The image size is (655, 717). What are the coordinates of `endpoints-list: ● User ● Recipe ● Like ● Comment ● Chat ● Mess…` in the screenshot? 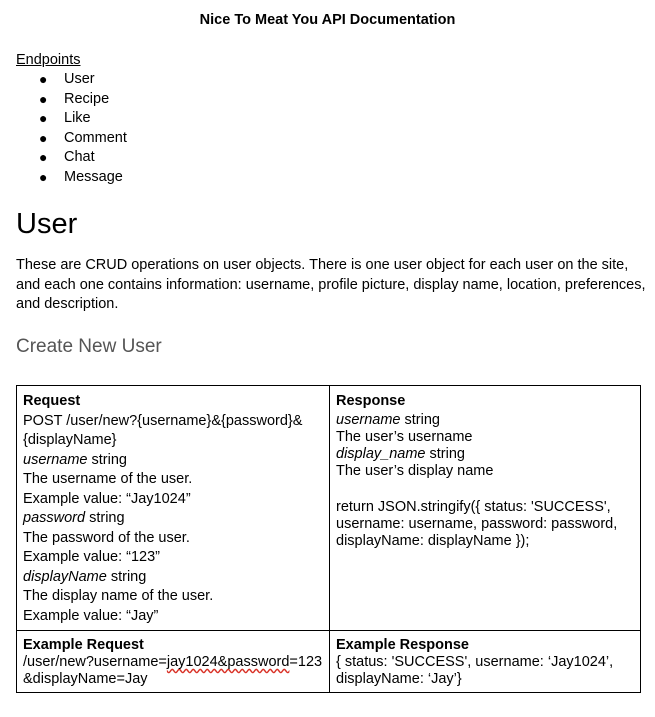 It's located at (71, 128).